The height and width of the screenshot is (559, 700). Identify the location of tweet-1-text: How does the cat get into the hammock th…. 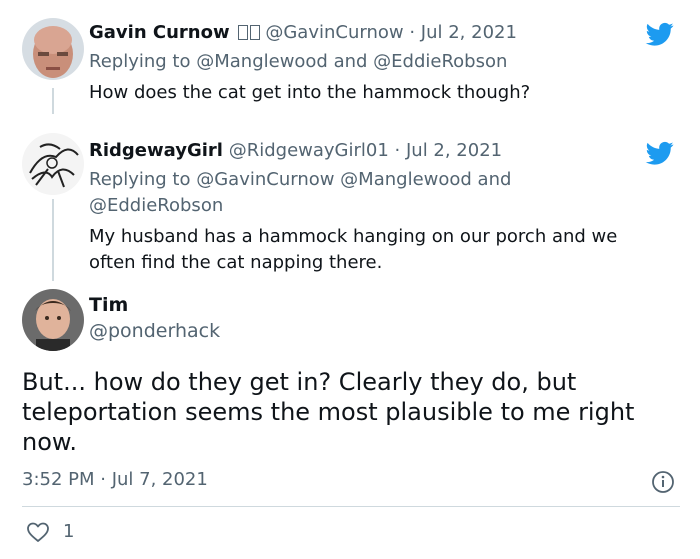
(310, 92).